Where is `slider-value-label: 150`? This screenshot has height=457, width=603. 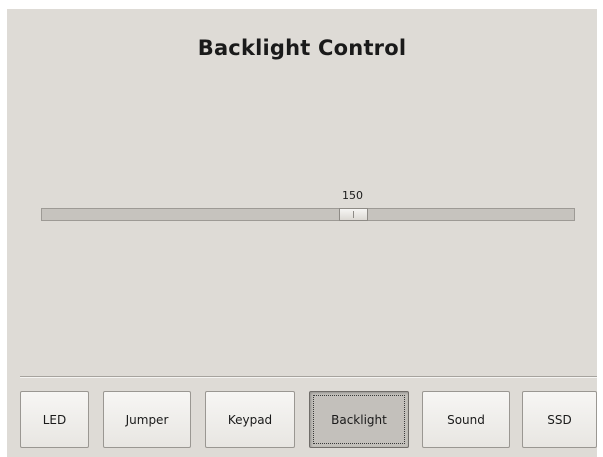 slider-value-label: 150 is located at coordinates (353, 195).